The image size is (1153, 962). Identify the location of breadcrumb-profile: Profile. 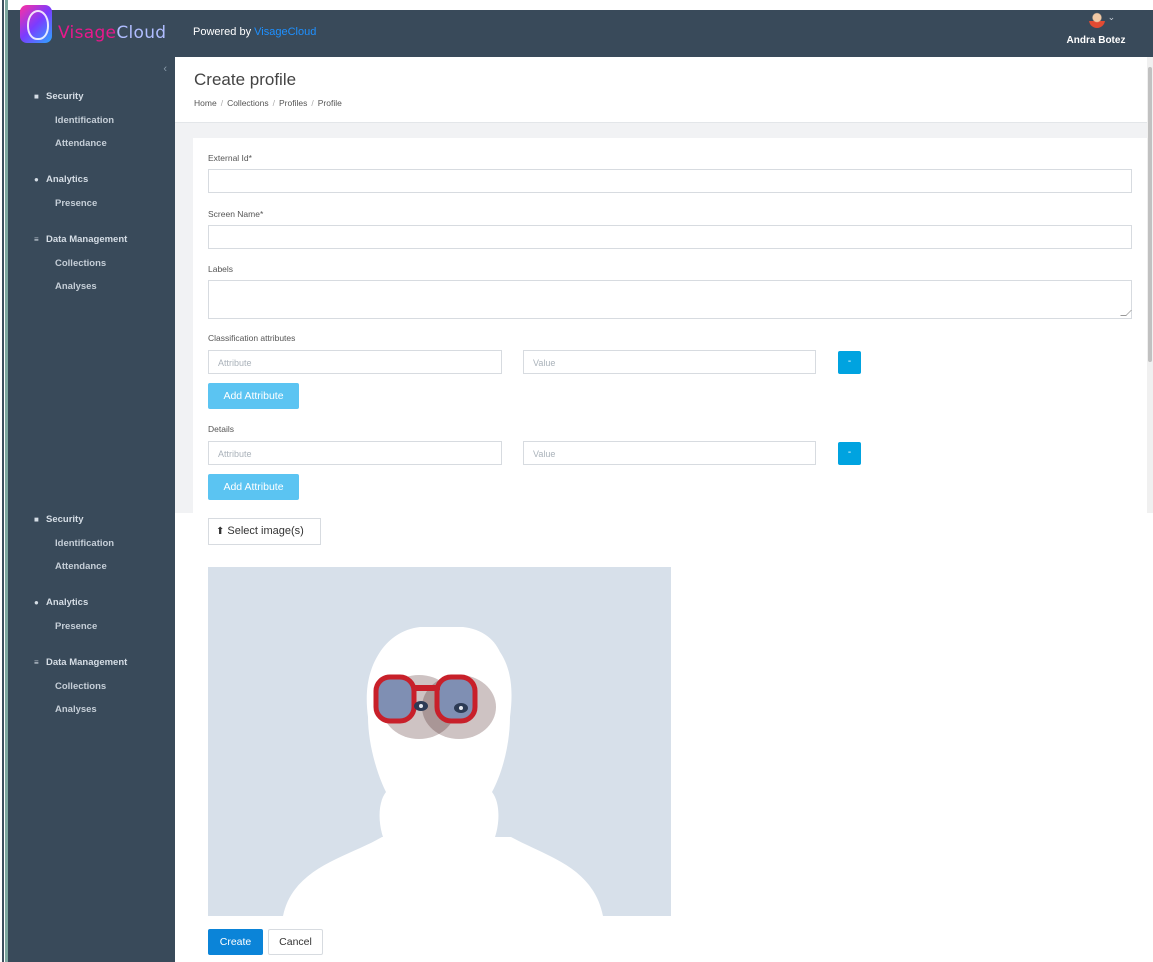
(329, 103).